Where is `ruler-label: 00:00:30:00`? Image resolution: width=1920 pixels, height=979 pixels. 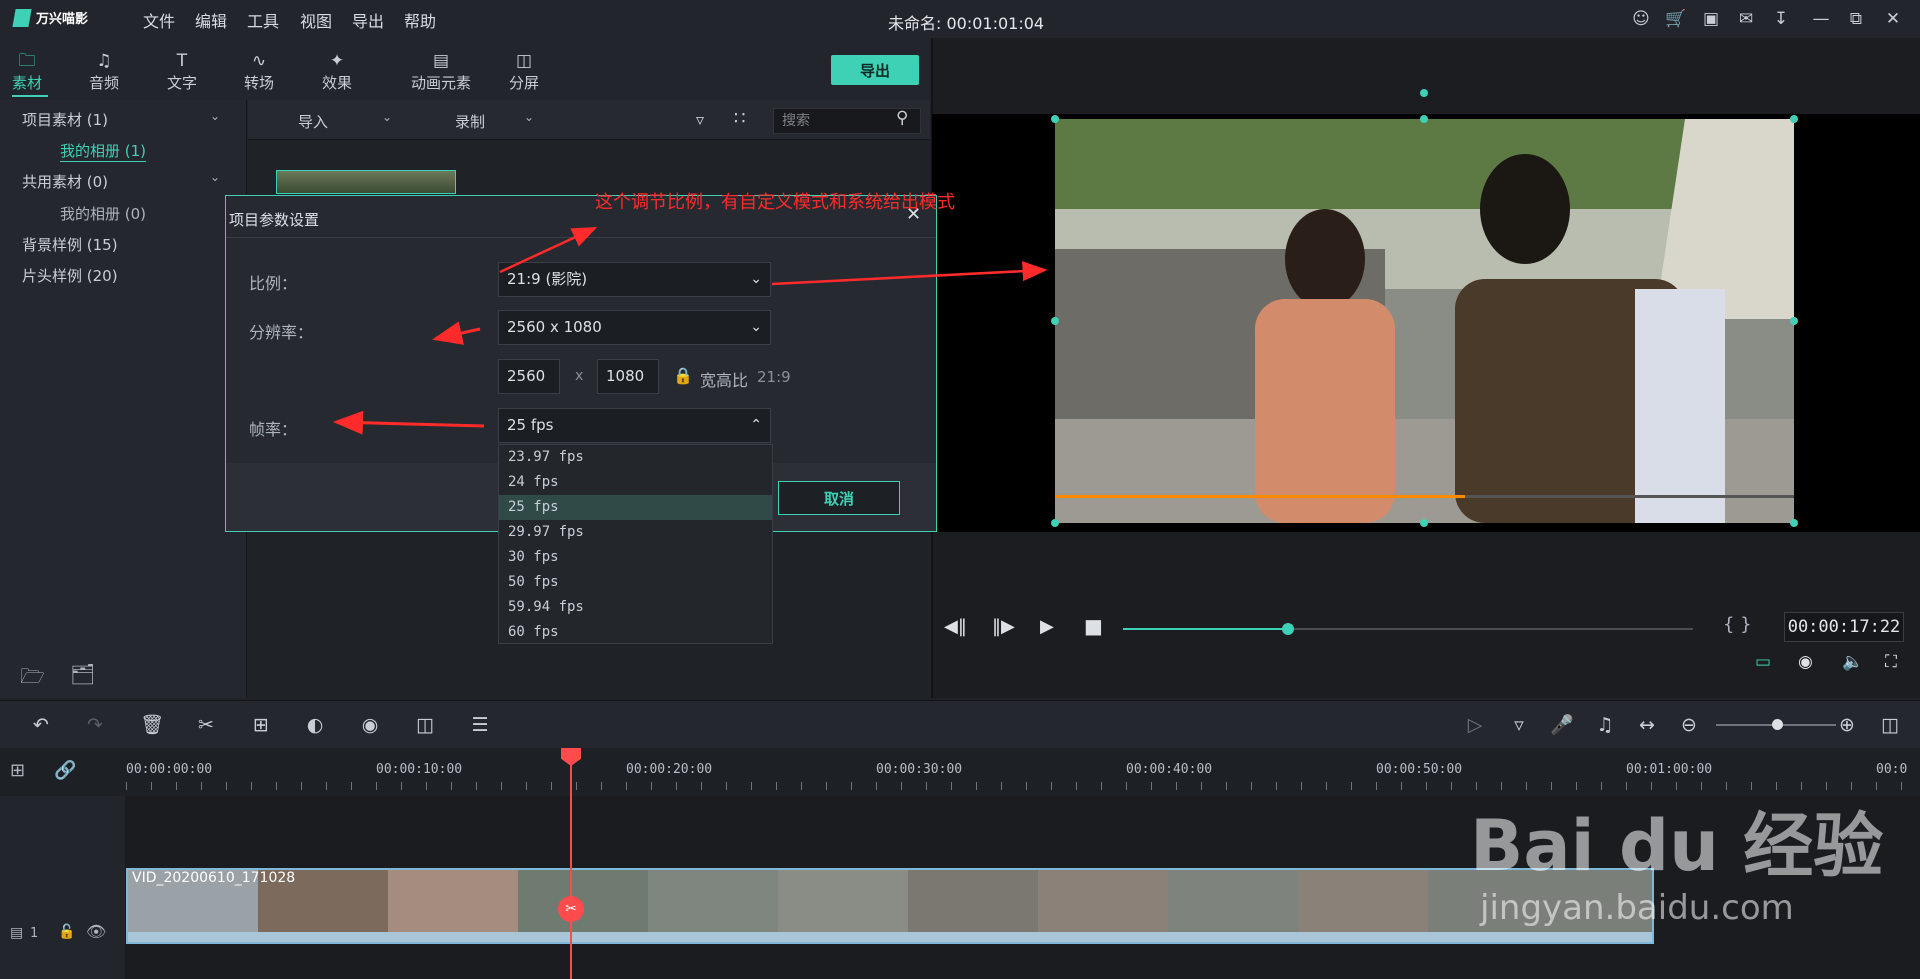 ruler-label: 00:00:30:00 is located at coordinates (919, 769).